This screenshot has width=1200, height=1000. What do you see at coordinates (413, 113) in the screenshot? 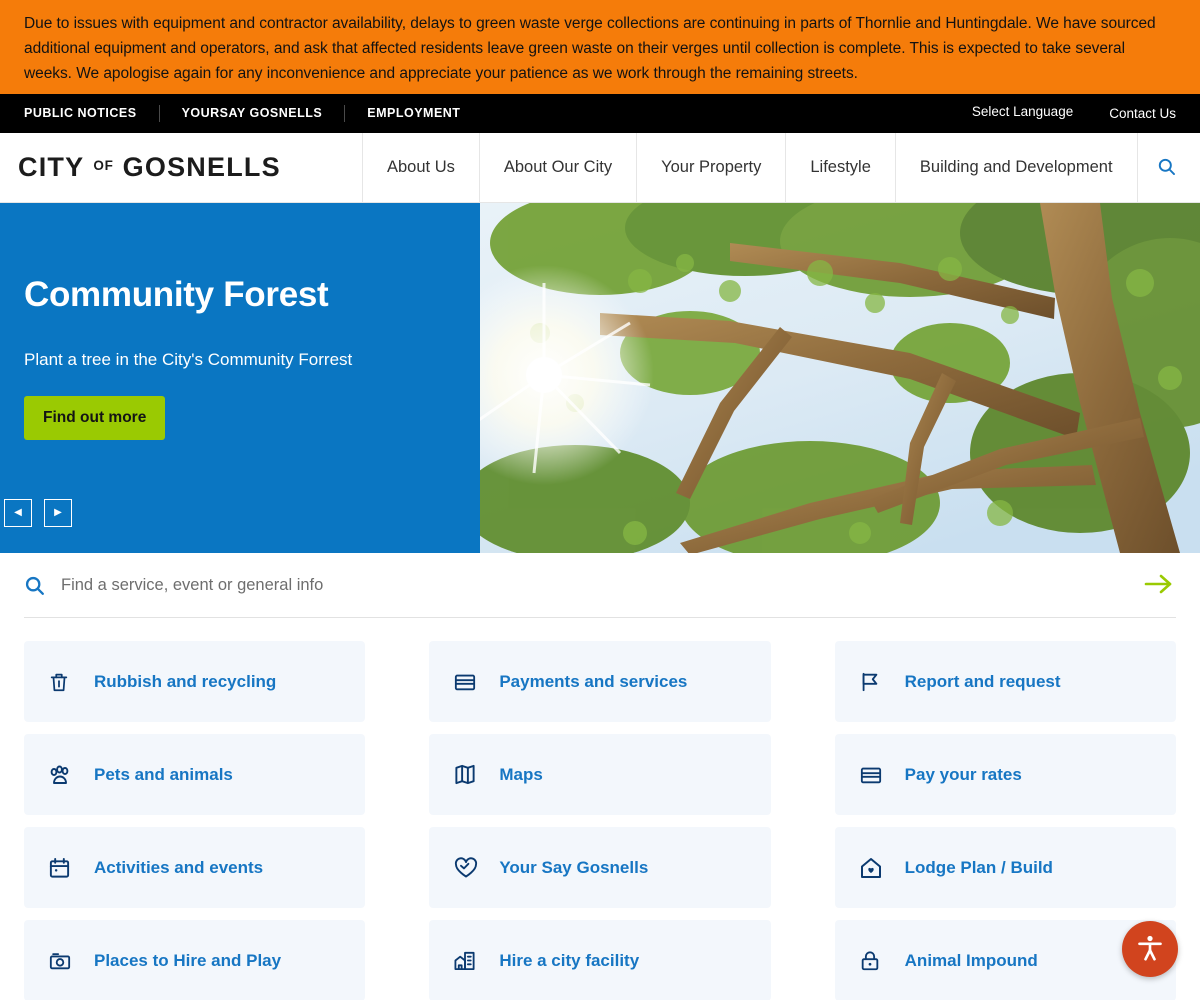
I see `utility-link-employment: EMPLOYMENT` at bounding box center [413, 113].